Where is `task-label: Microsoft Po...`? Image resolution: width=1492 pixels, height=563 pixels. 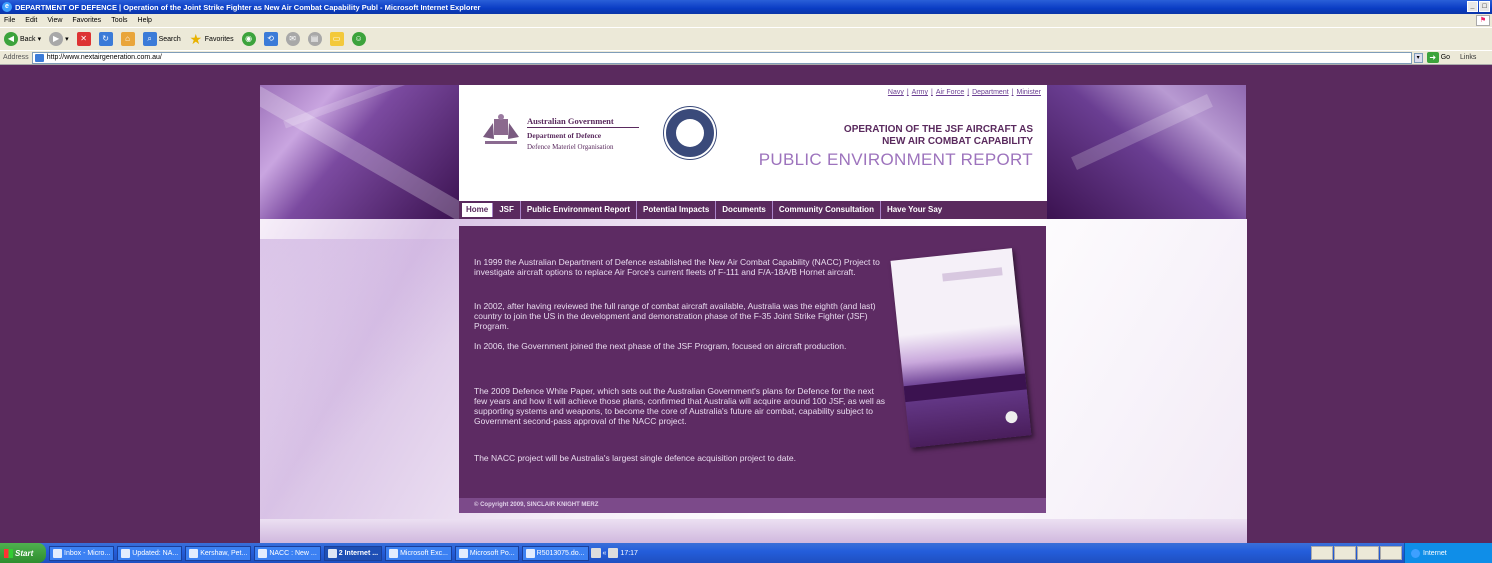 task-label: Microsoft Po... is located at coordinates (492, 553).